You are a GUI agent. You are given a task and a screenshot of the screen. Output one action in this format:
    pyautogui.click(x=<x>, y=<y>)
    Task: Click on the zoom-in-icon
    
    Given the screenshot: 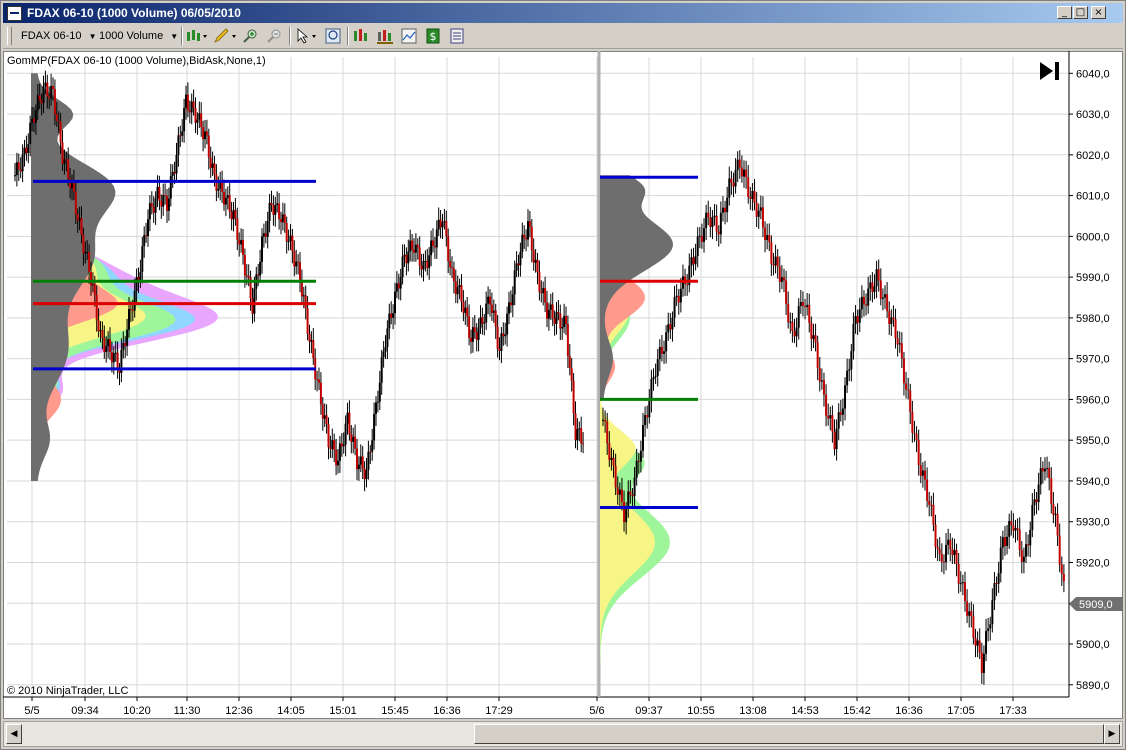 What is the action you would take?
    pyautogui.click(x=251, y=36)
    